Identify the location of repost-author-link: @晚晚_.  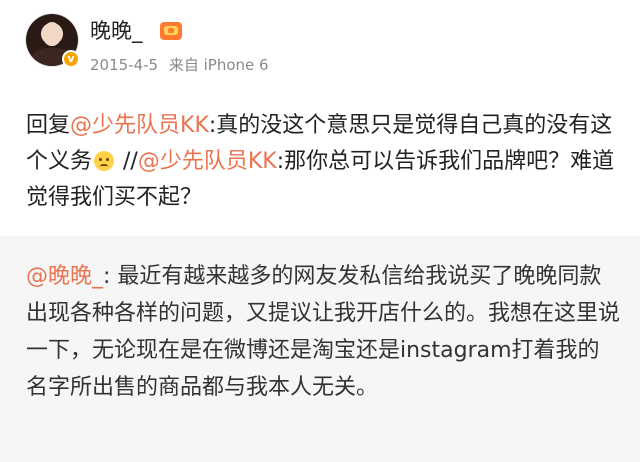
(64, 276).